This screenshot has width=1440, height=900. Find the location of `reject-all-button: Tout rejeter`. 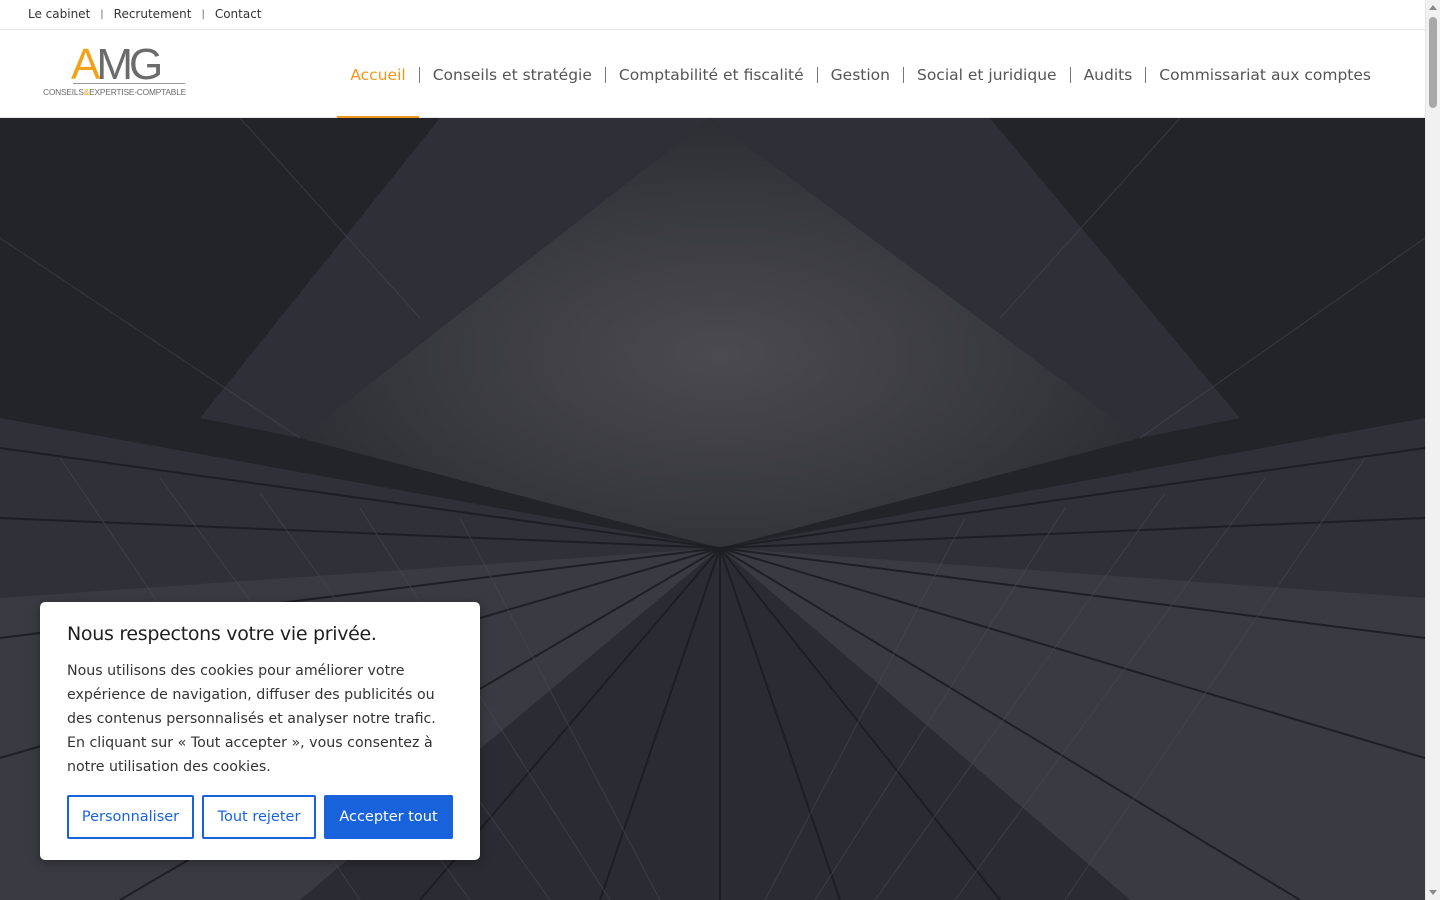

reject-all-button: Tout rejeter is located at coordinates (259, 817).